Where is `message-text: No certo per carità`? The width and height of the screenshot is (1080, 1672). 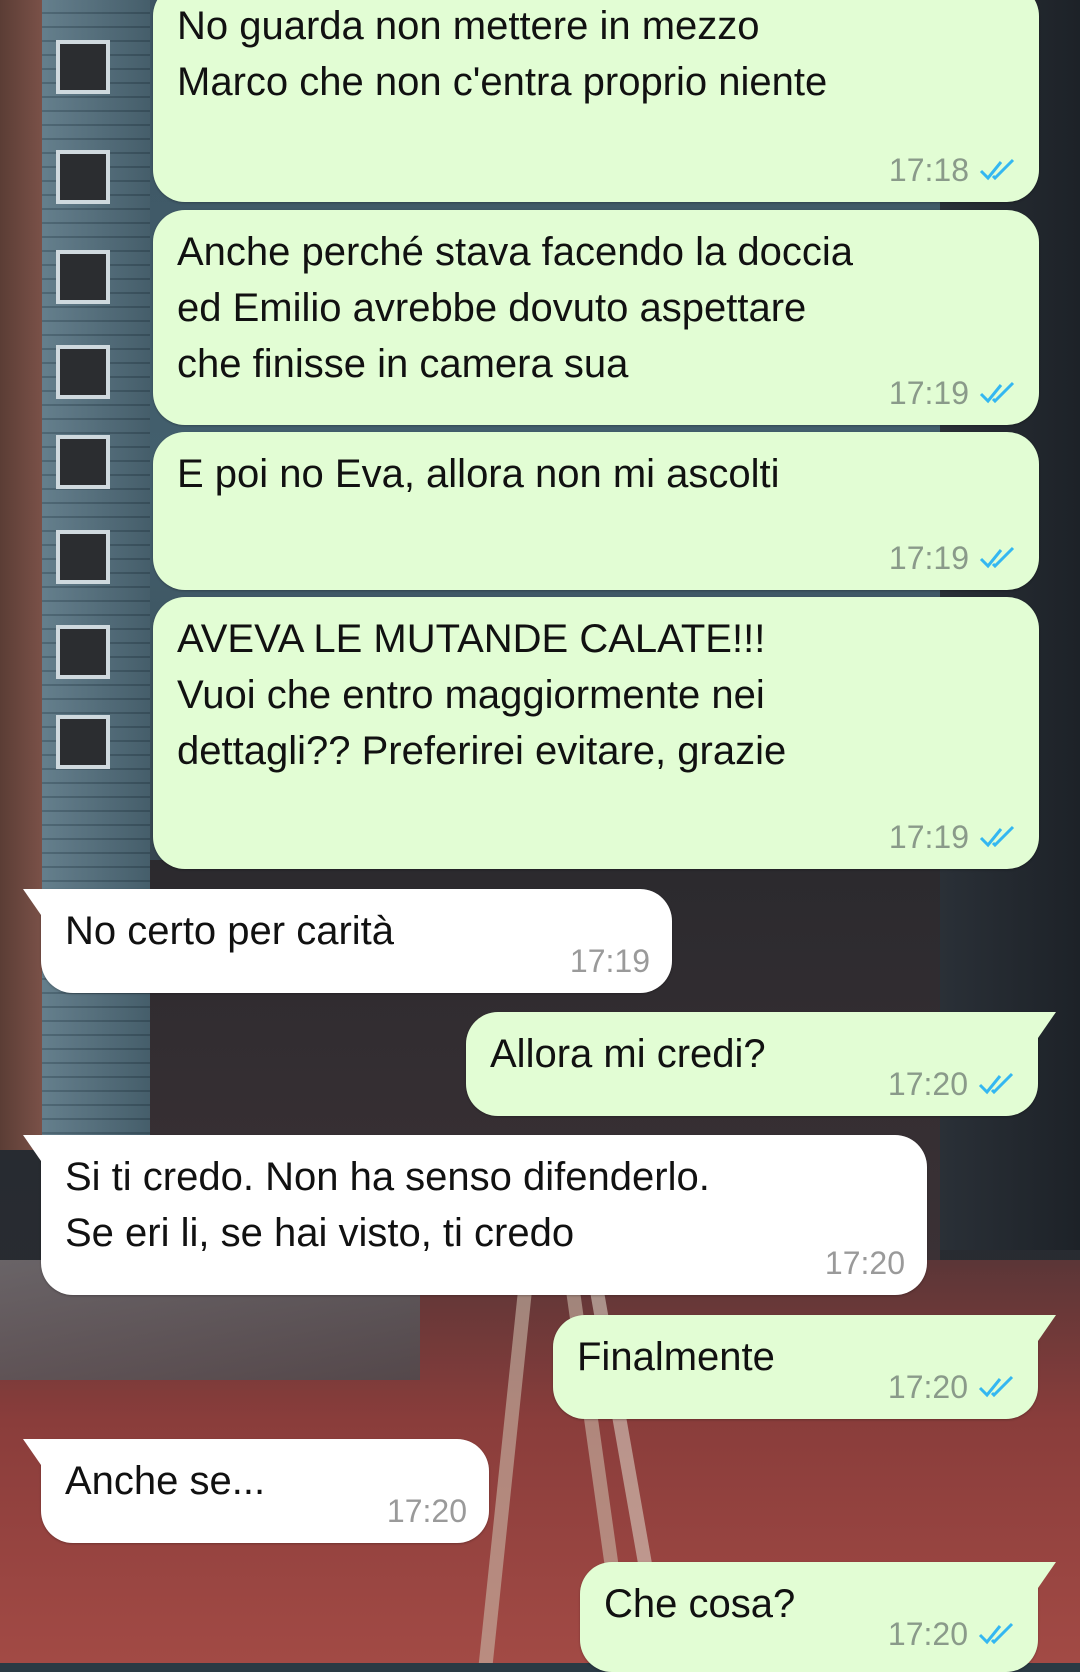 message-text: No certo per carità is located at coordinates (230, 931).